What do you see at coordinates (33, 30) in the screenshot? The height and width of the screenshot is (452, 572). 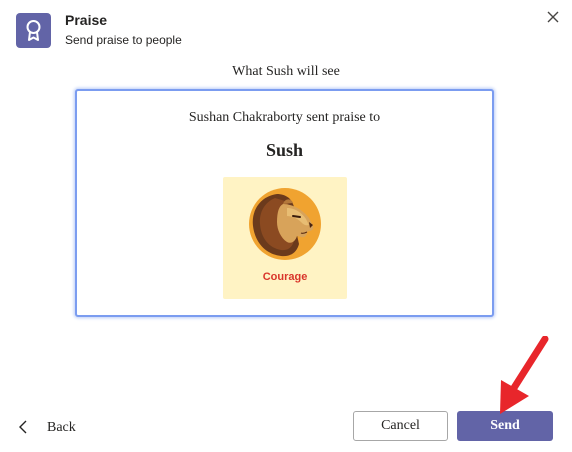 I see `award-ribbon-icon` at bounding box center [33, 30].